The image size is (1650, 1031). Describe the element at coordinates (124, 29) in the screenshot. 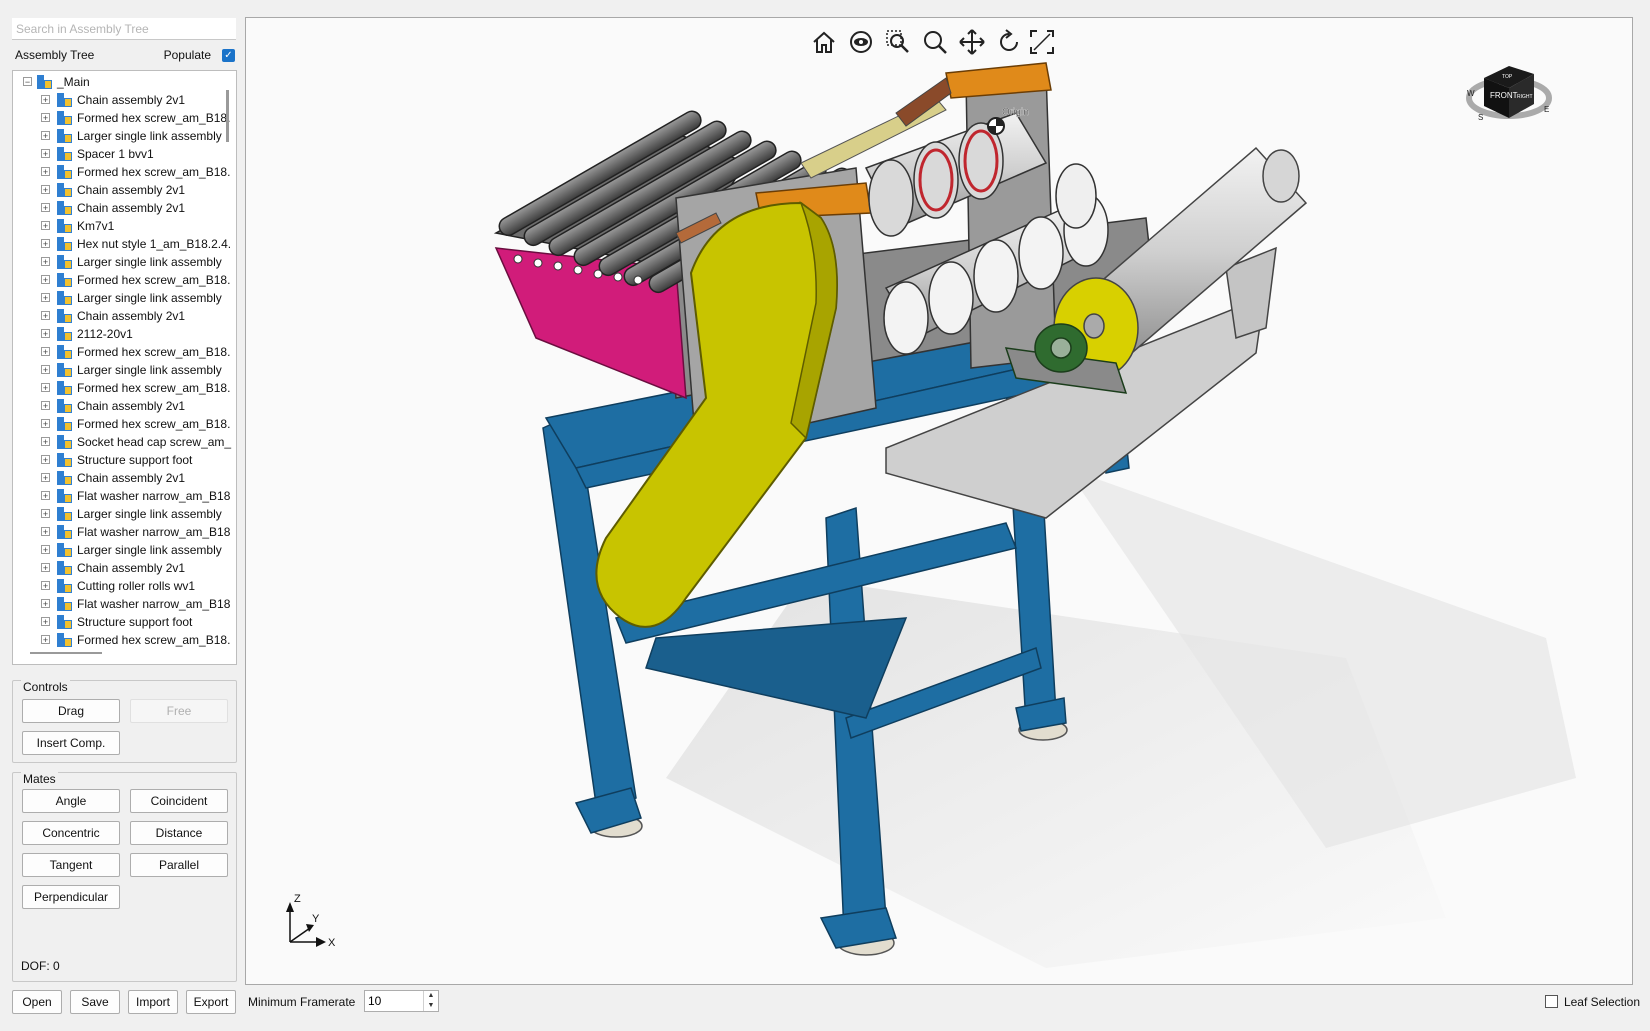

I see `search-input` at that location.